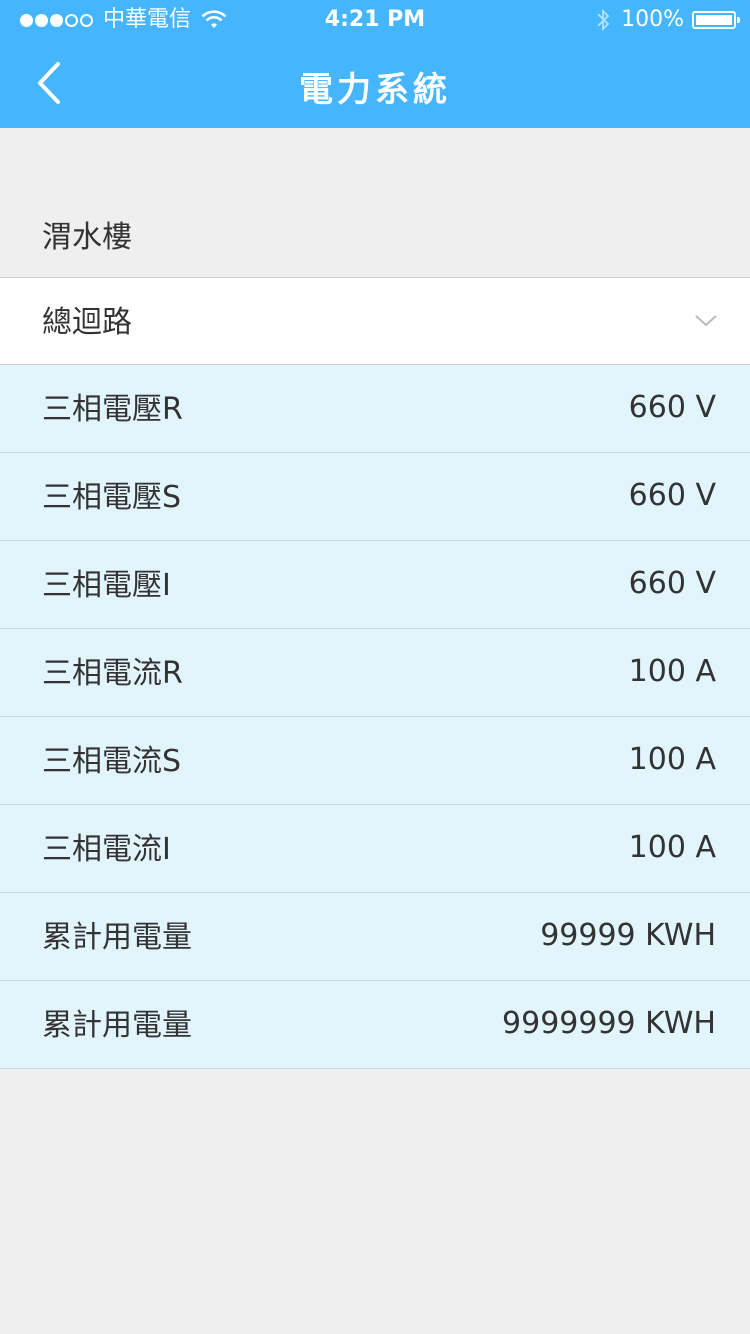  What do you see at coordinates (375, 761) in the screenshot?
I see `list-item: 三相電流S 100 A` at bounding box center [375, 761].